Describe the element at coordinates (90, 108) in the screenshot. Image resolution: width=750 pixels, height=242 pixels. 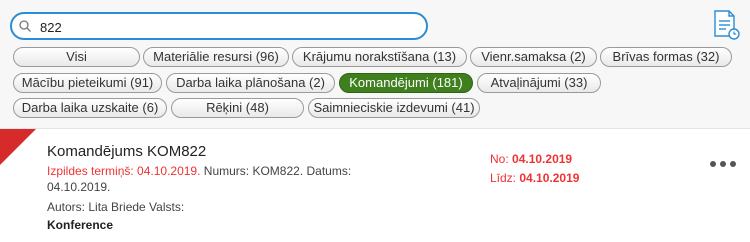
I see `filter-chip-darba-laika-uzskaite: Darba laika uzskaite (6)` at that location.